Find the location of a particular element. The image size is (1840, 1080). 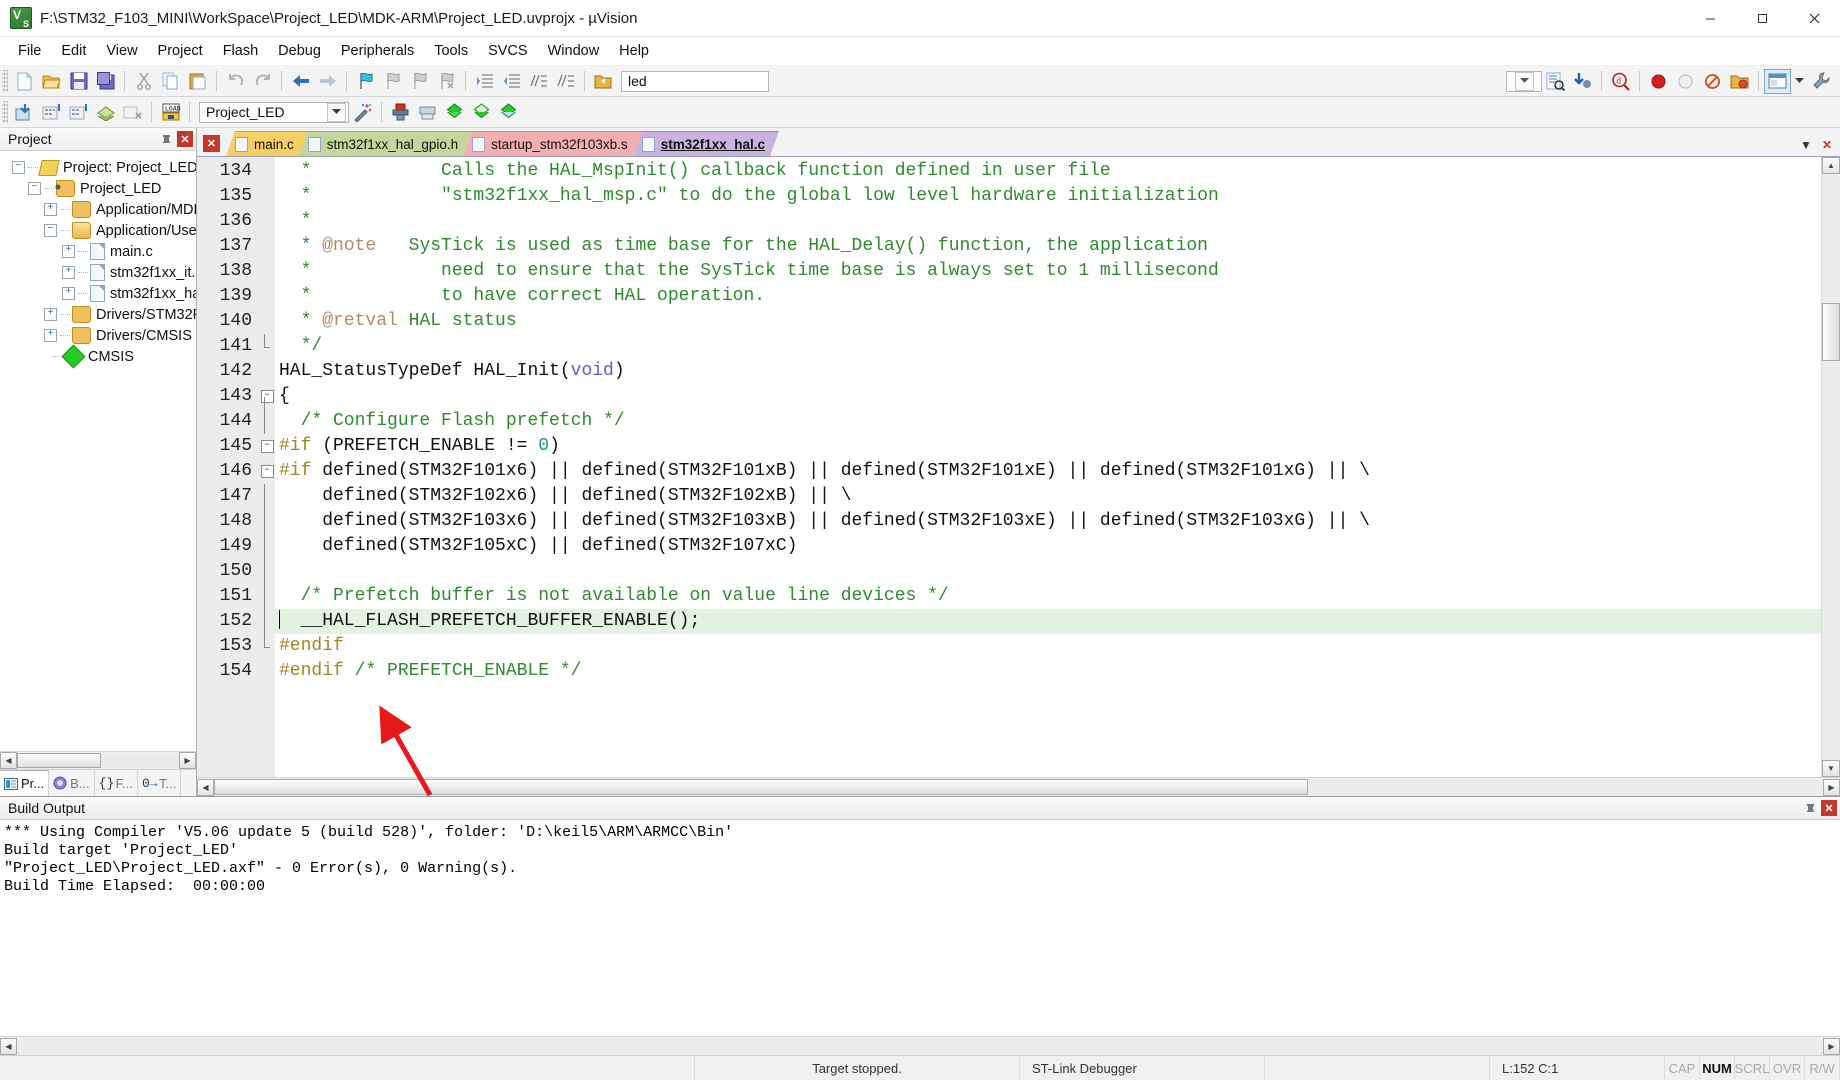

scroll-down-icon: ▼ is located at coordinates (1831, 768).